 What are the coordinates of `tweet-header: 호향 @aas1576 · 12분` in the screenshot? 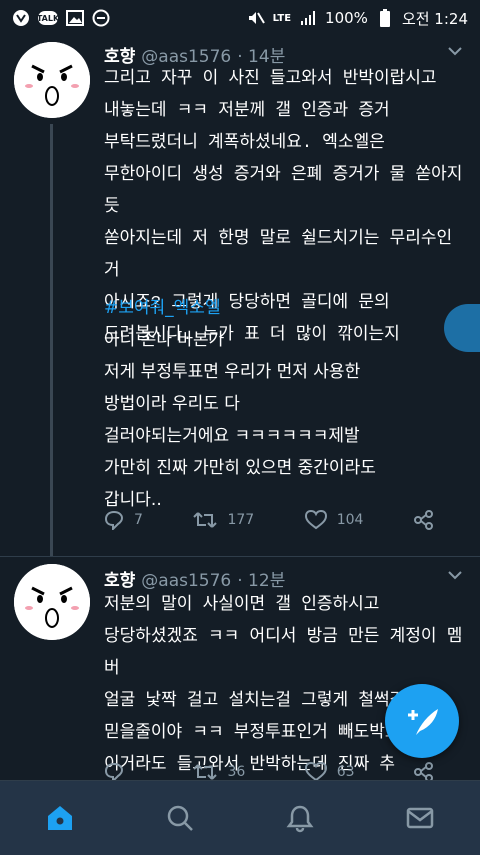 It's located at (194, 578).